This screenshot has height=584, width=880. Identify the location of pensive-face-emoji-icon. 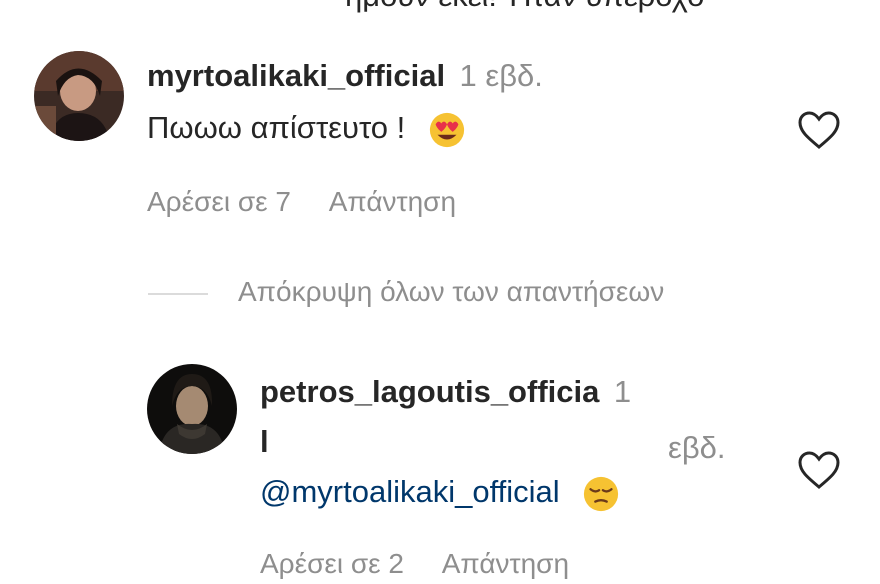
(601, 493).